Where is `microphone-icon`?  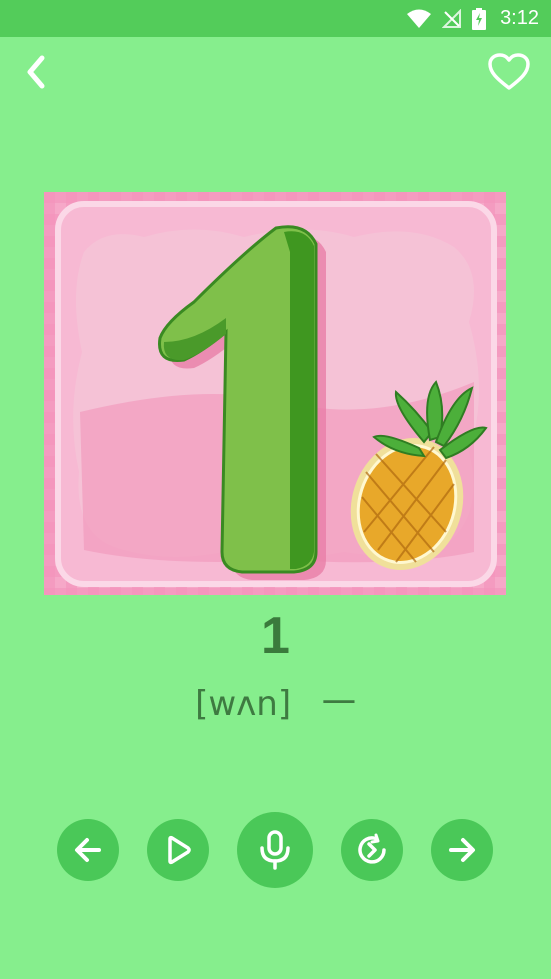 microphone-icon is located at coordinates (275, 850).